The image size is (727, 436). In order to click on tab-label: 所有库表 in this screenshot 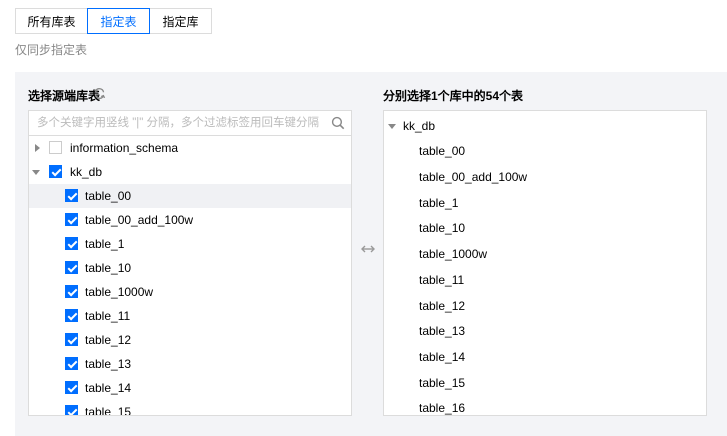, I will do `click(51, 21)`.